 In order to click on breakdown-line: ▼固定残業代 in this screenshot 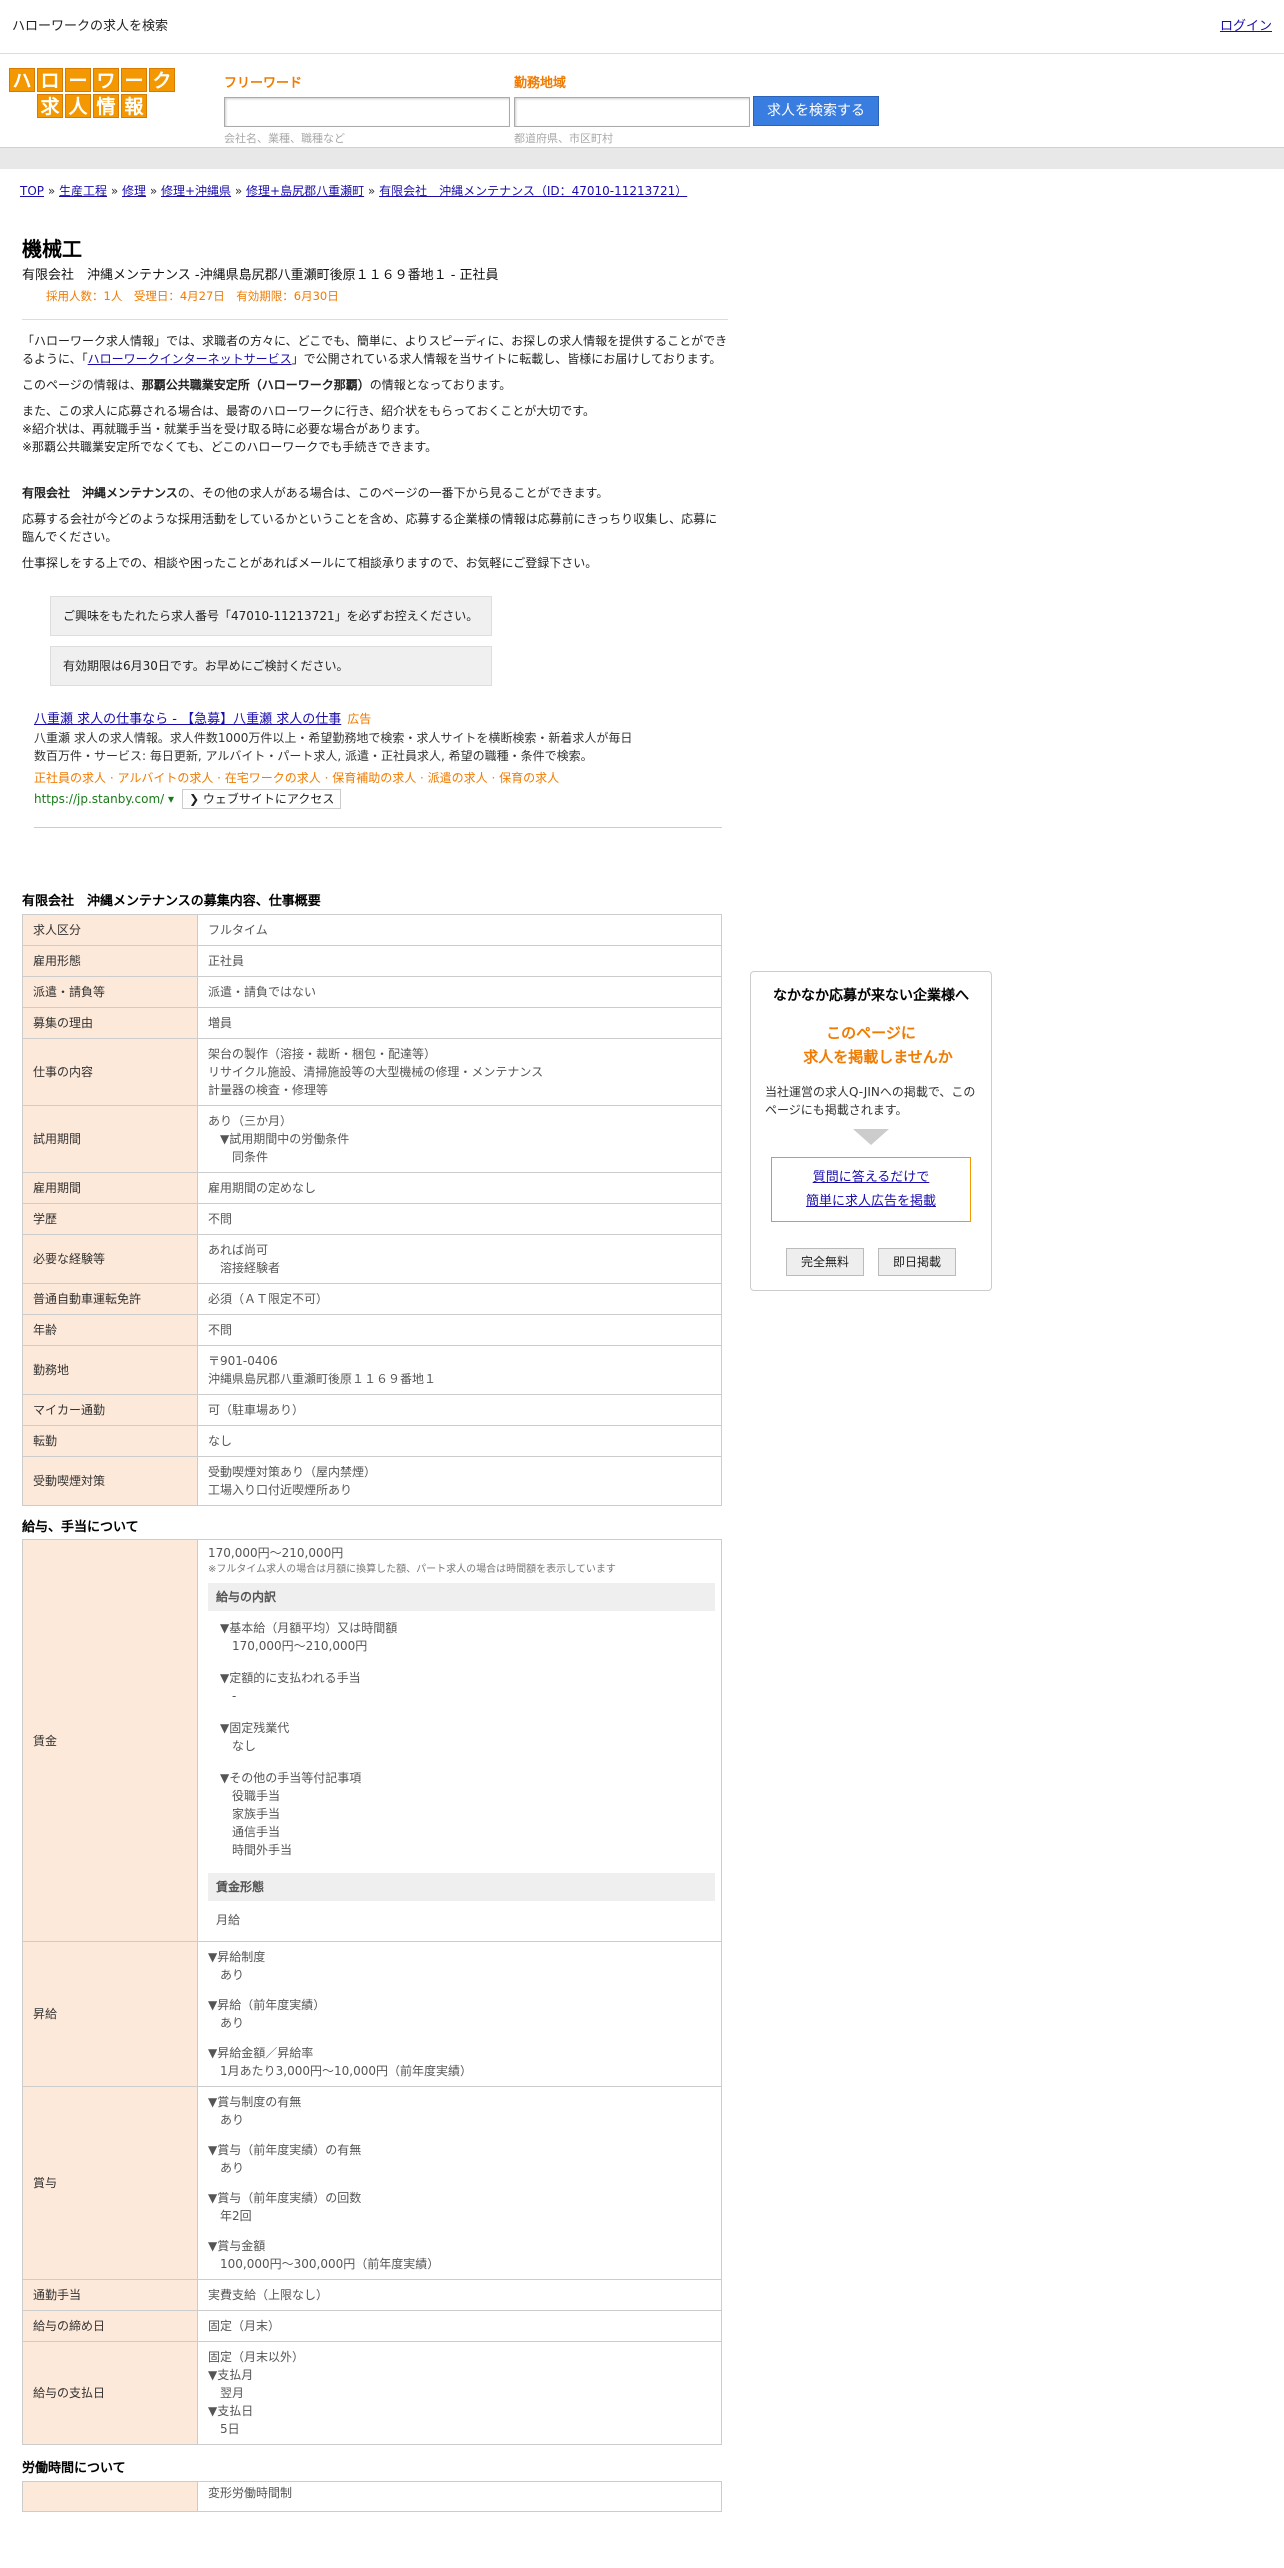, I will do `click(249, 1728)`.